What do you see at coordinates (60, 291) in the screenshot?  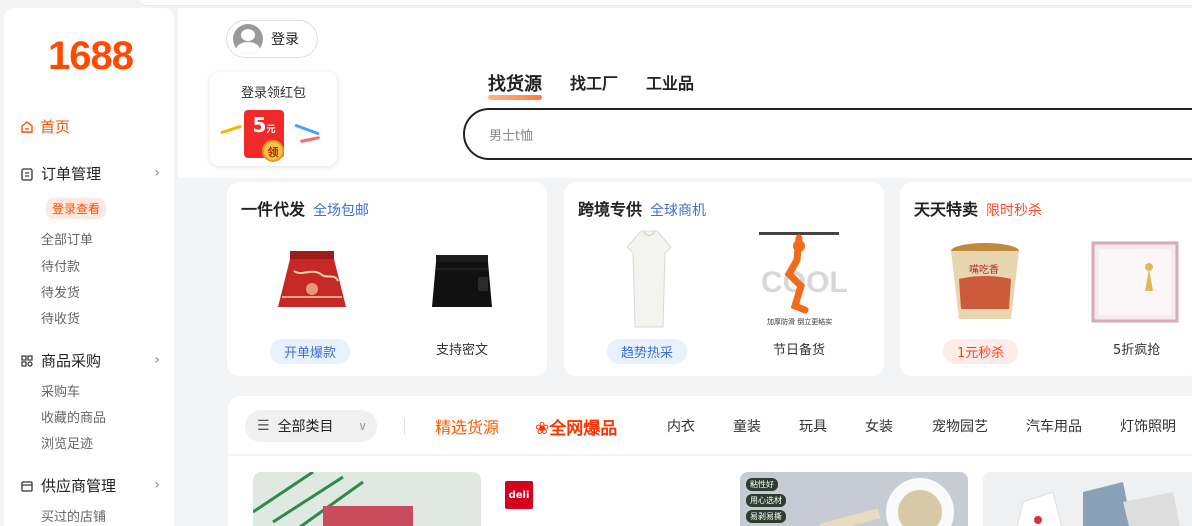 I see `sidebar-subitem: 待发货` at bounding box center [60, 291].